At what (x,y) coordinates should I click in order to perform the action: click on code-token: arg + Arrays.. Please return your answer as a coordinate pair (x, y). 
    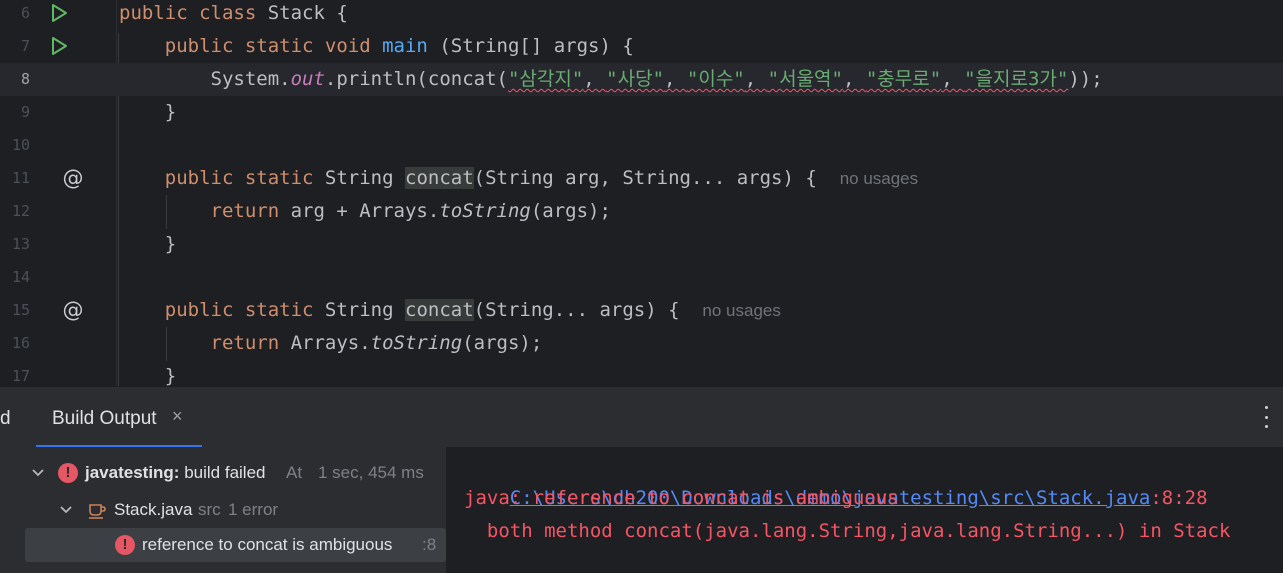
    Looking at the image, I should click on (365, 211).